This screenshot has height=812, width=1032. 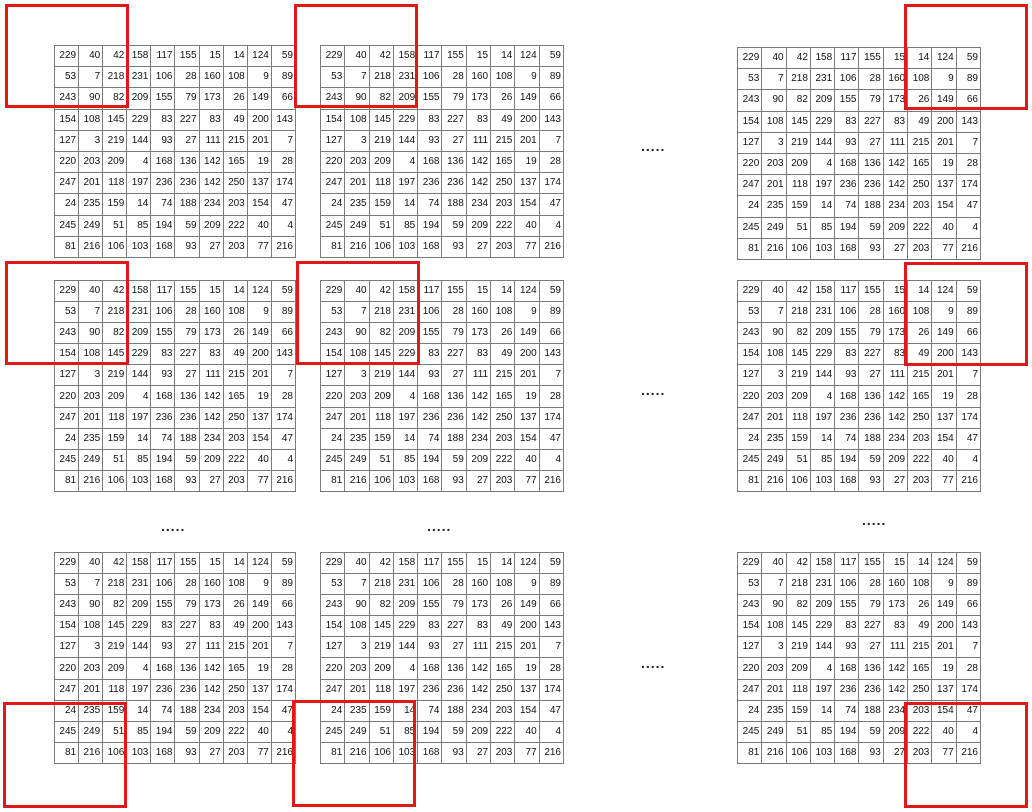 I want to click on matrix-cell: 19, so click(x=527, y=668).